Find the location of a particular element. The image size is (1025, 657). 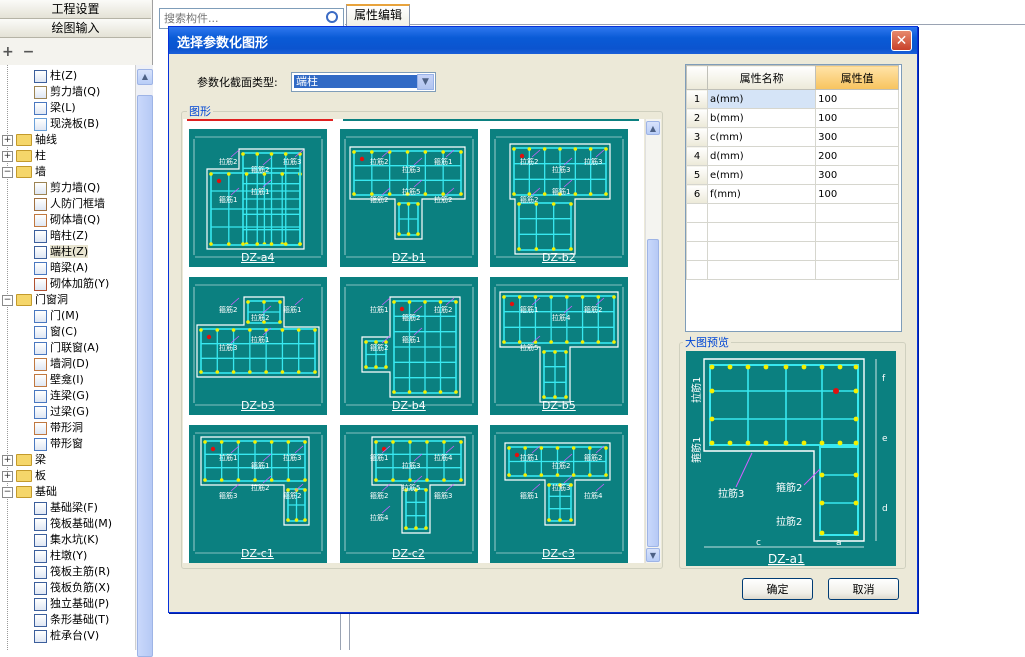

tree-item: 现浇板(B) is located at coordinates (66, 124).